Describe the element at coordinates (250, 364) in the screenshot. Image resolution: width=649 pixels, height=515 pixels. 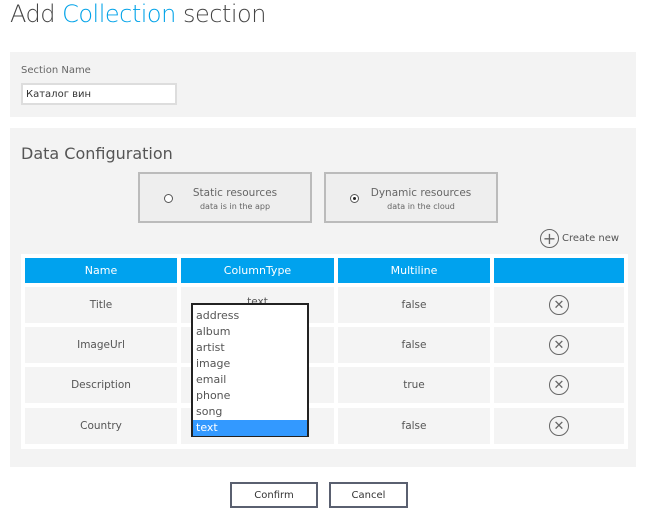
I see `dropdown-option: image` at that location.